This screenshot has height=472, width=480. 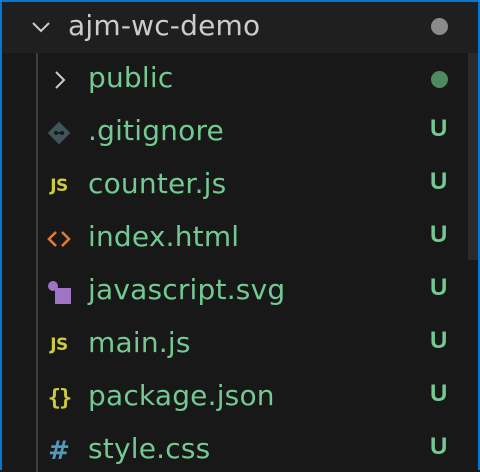 What do you see at coordinates (139, 342) in the screenshot?
I see `file-name: main.js` at bounding box center [139, 342].